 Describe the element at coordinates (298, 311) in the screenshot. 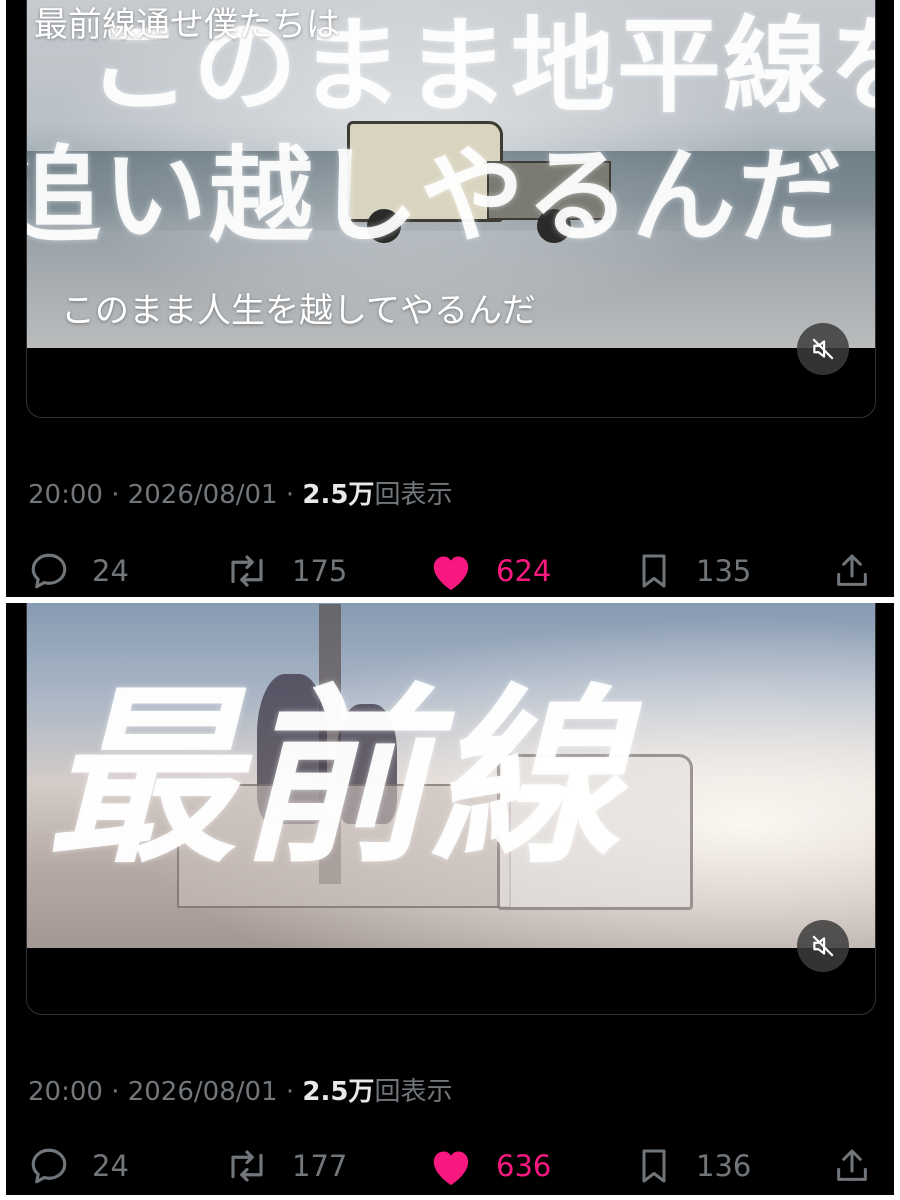

I see `video-caption: このまま人生を越してやるんだ` at that location.